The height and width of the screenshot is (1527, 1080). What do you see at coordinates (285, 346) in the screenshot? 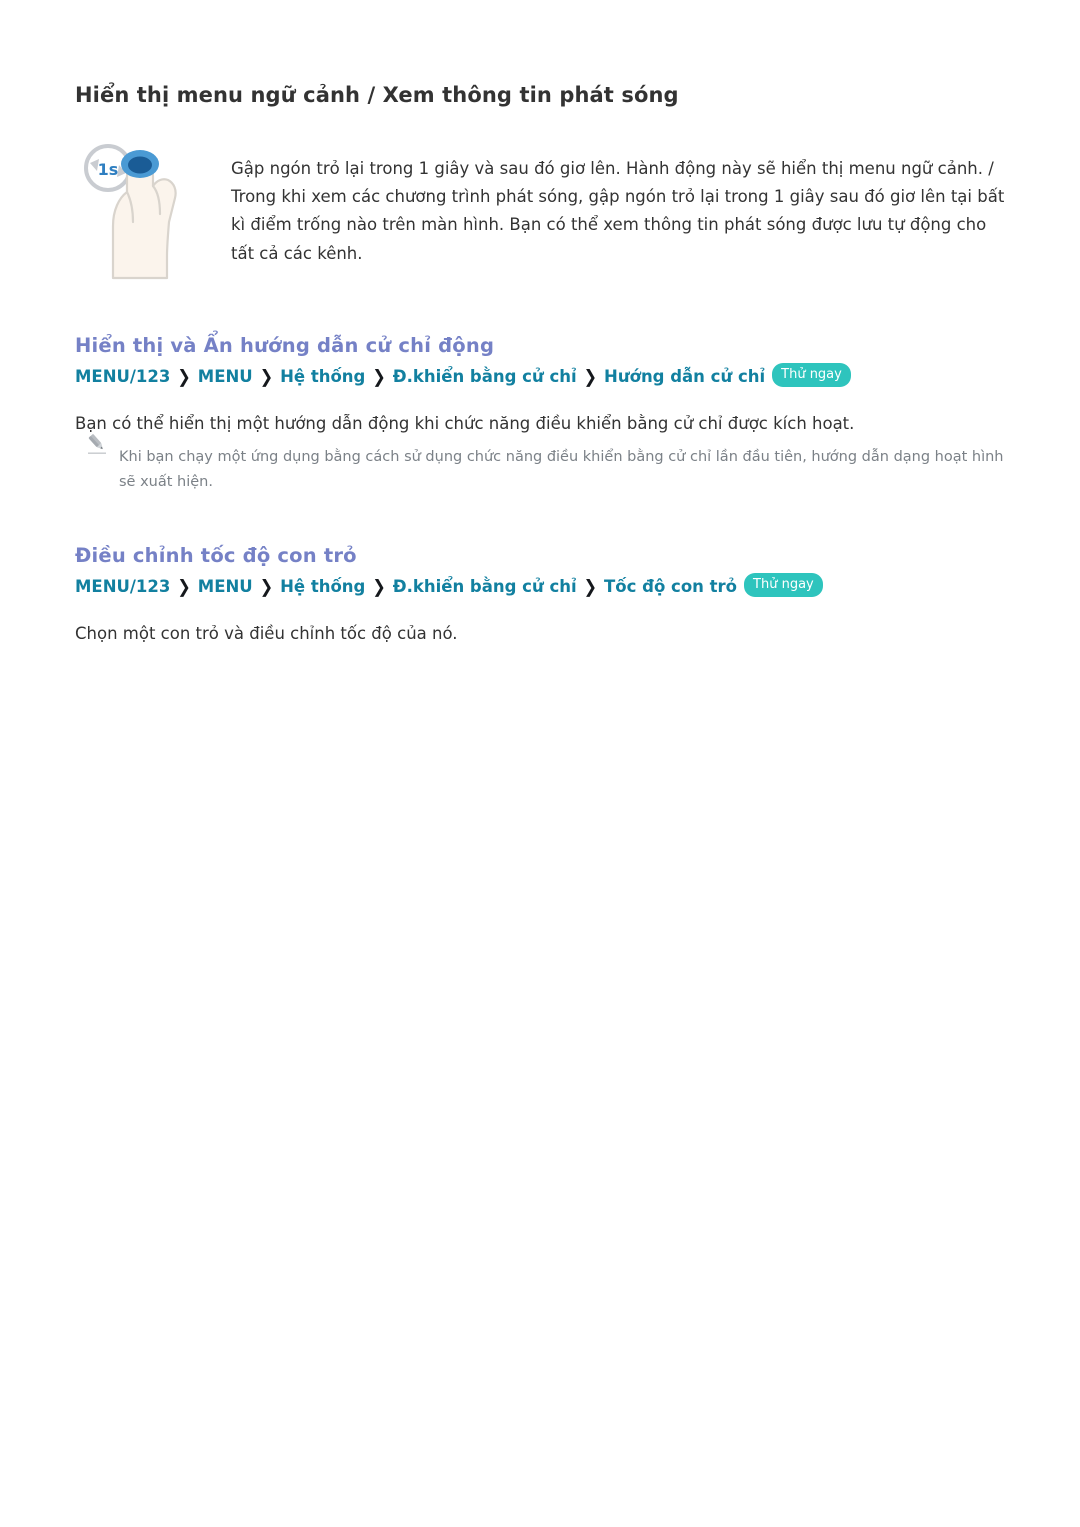
I see `section-heading-gesture-guide: Hiển thị và Ẩn hướng dẫn cử chỉ động` at bounding box center [285, 346].